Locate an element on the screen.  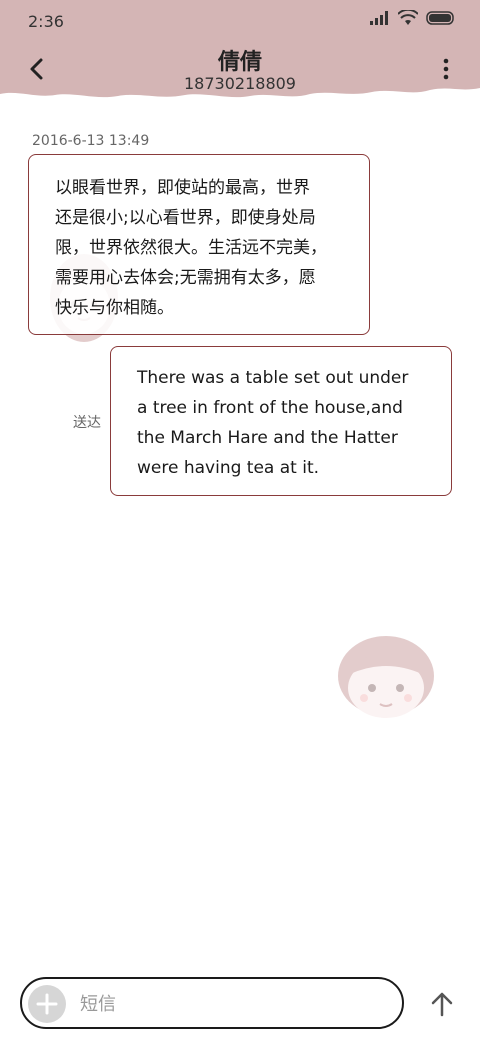
status-time: 2:36 is located at coordinates (46, 21).